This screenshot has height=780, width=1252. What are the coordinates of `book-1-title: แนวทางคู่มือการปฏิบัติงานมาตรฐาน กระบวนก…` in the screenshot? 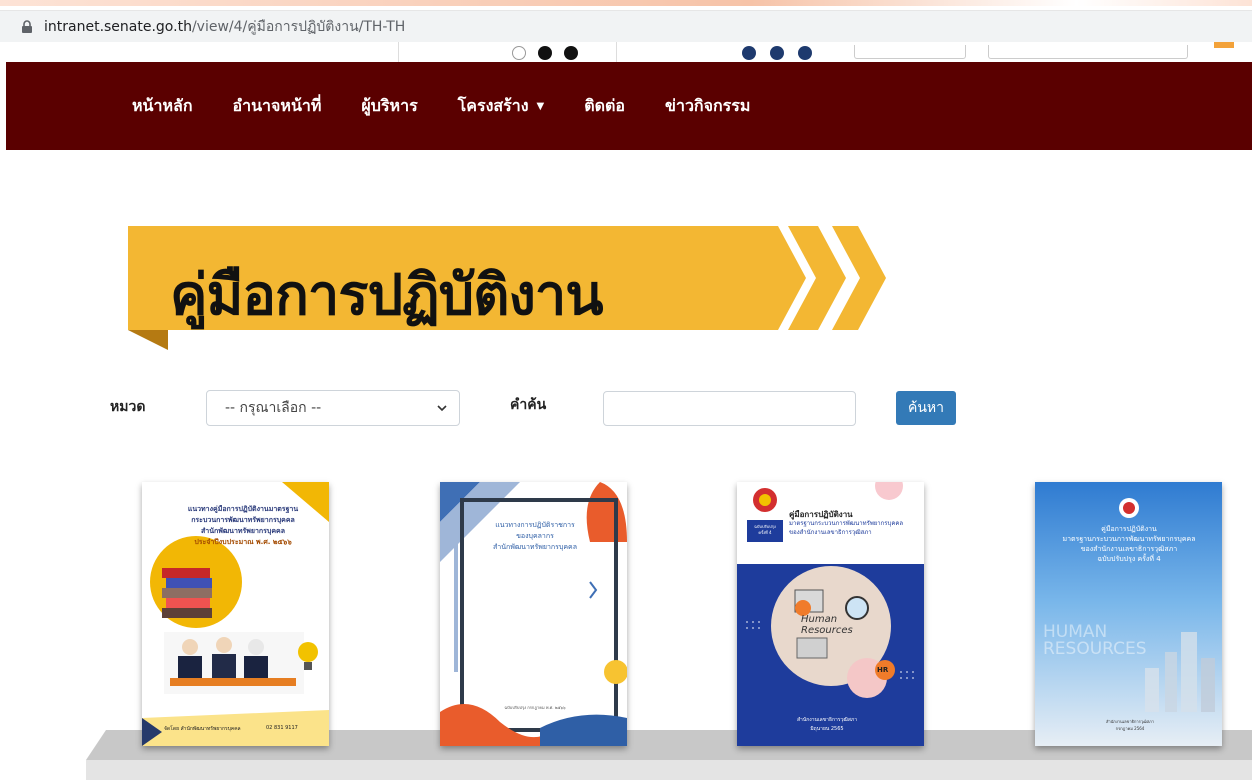 It's located at (243, 525).